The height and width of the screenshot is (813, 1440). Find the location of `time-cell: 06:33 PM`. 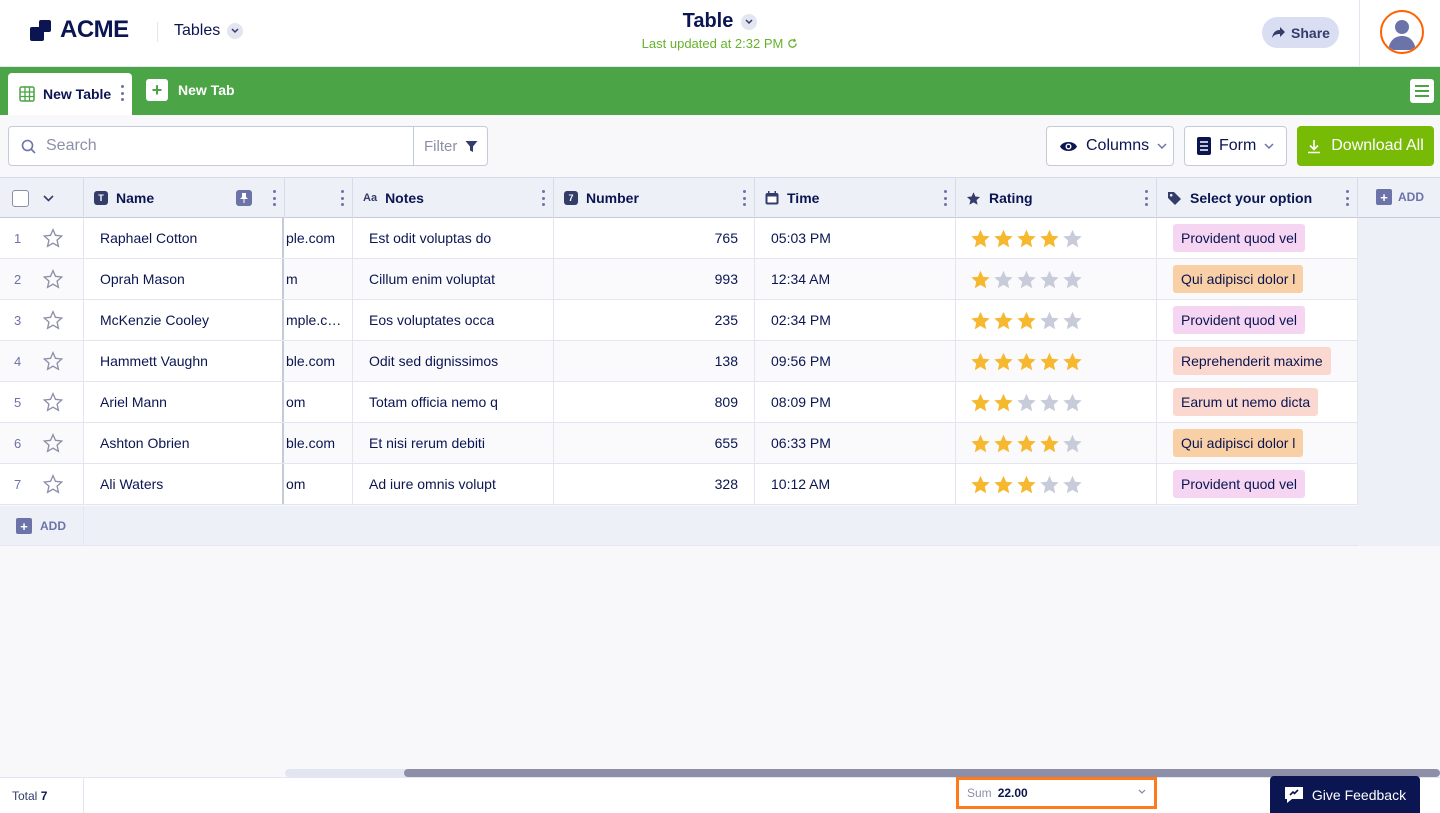

time-cell: 06:33 PM is located at coordinates (855, 443).